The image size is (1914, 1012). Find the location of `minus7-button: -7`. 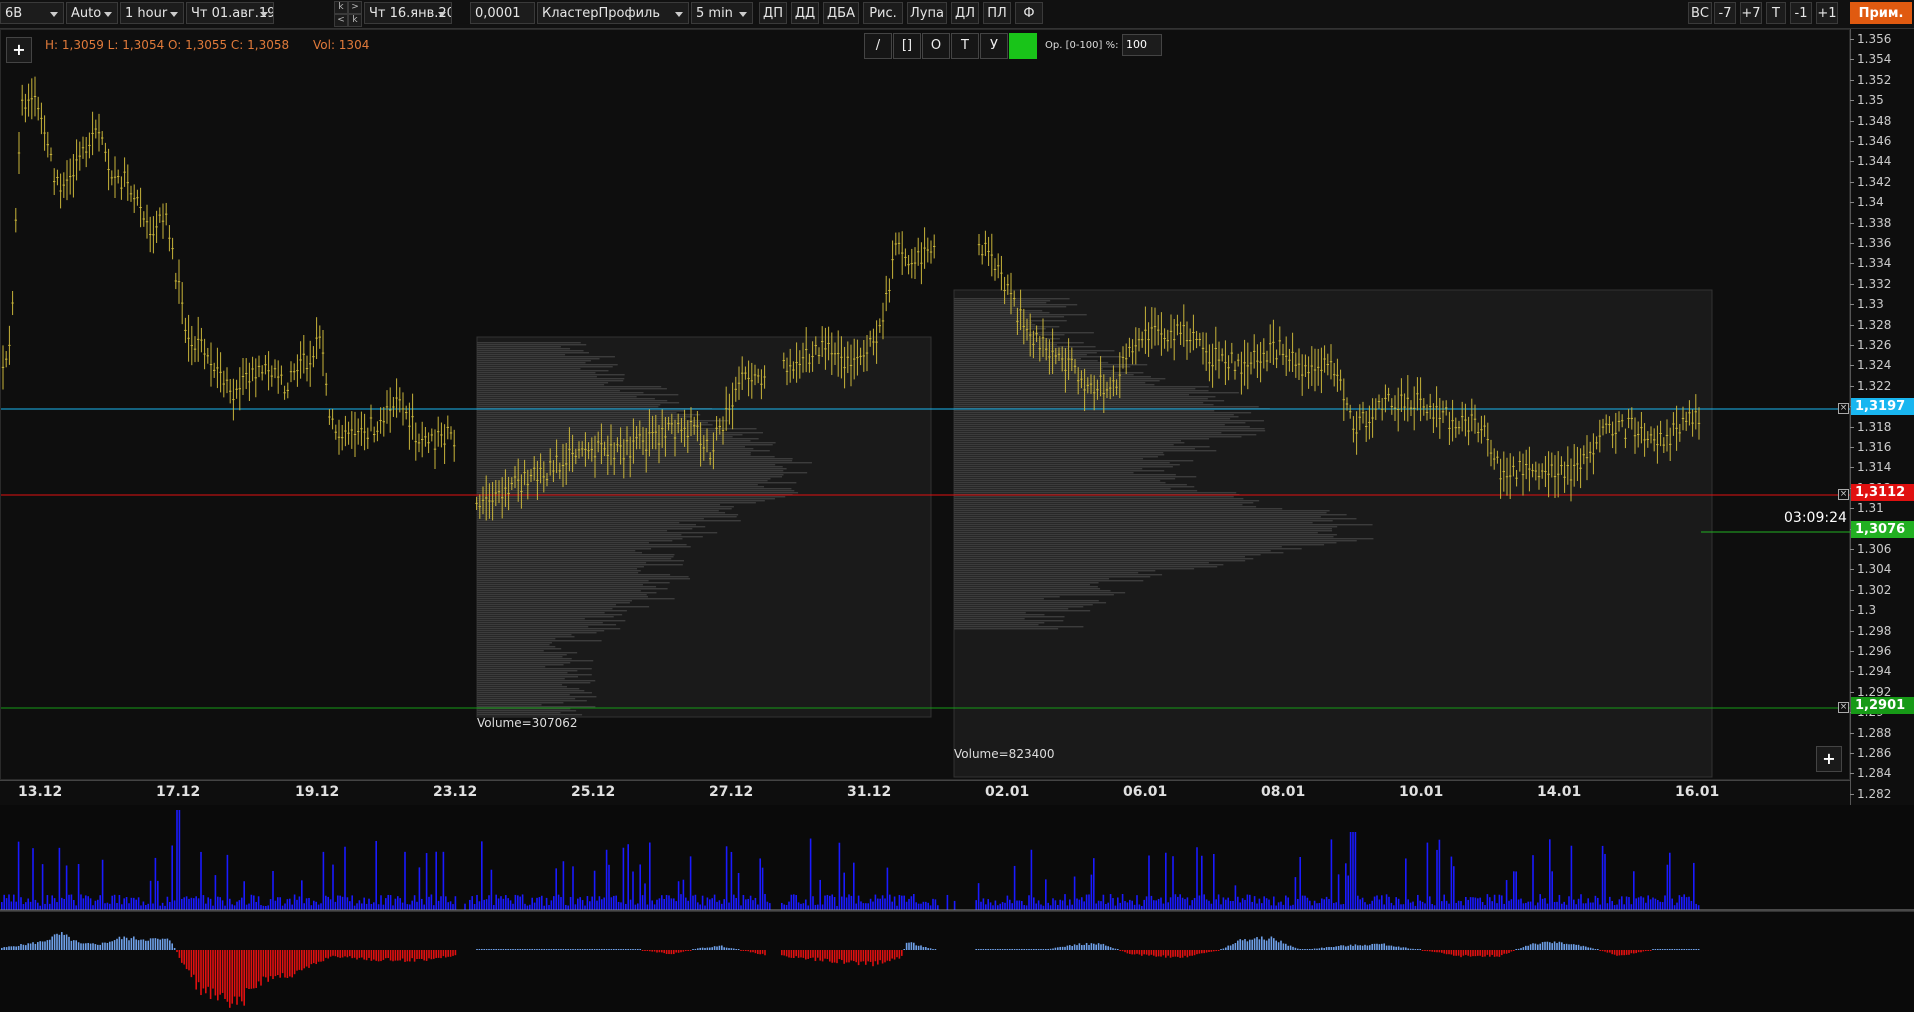

minus7-button: -7 is located at coordinates (1725, 13).